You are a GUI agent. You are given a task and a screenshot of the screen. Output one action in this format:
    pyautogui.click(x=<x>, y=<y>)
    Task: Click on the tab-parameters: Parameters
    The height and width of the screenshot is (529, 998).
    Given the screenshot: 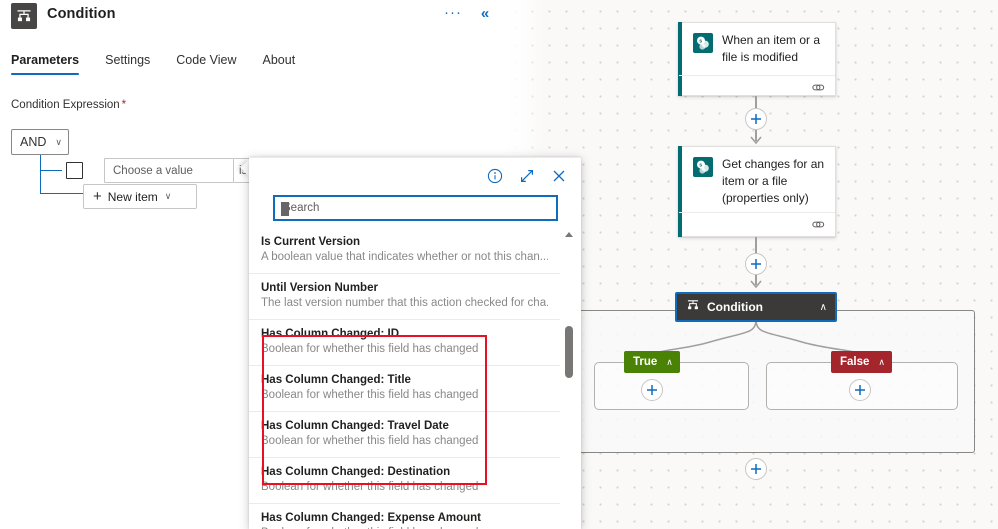 What is the action you would take?
    pyautogui.click(x=51, y=64)
    